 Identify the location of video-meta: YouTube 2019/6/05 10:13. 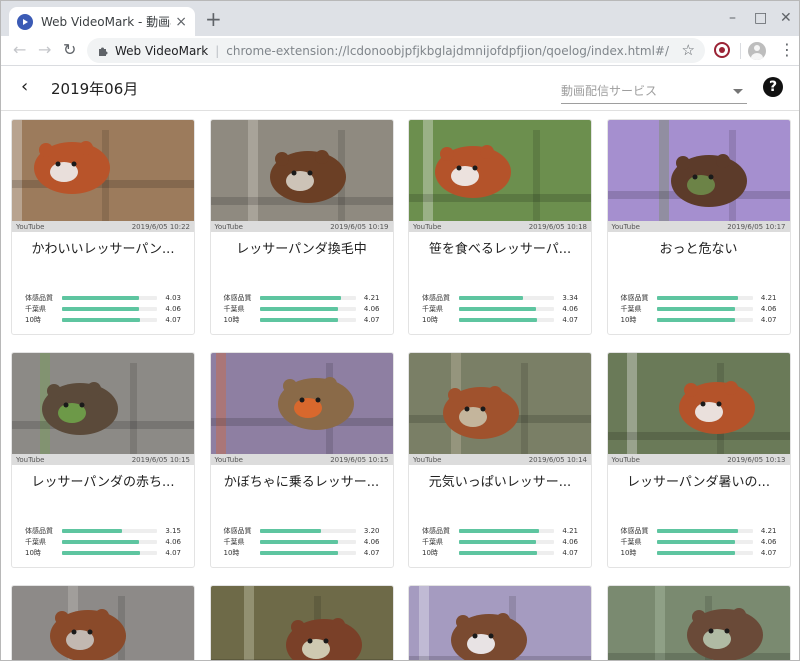
(698, 459).